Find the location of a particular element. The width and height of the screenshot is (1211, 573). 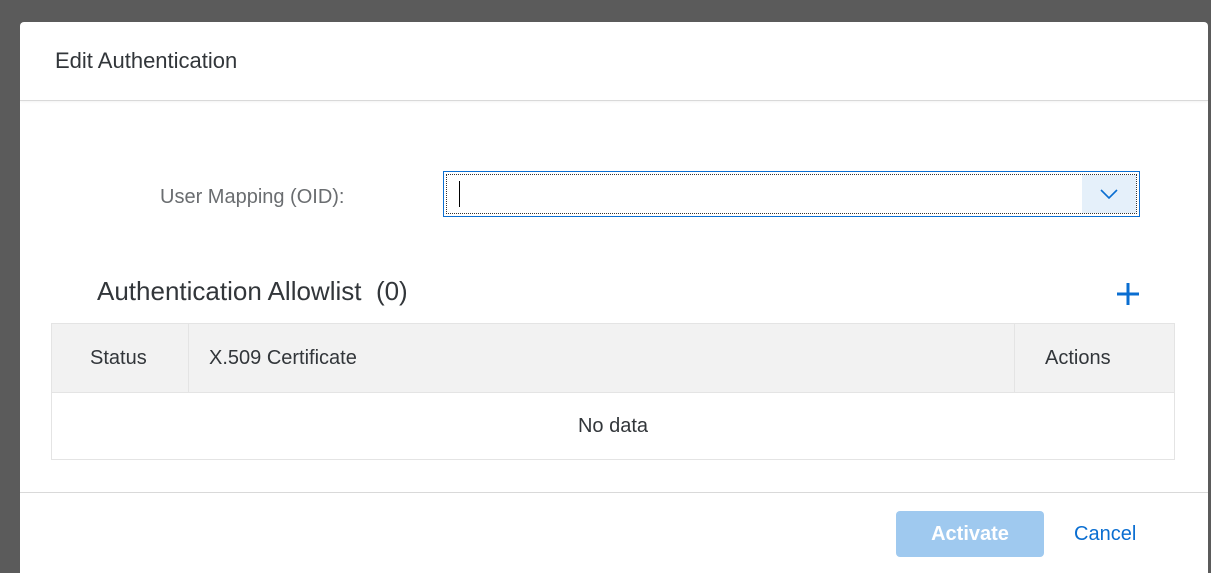

user-mapping-label: User Mapping (OID): is located at coordinates (252, 197).